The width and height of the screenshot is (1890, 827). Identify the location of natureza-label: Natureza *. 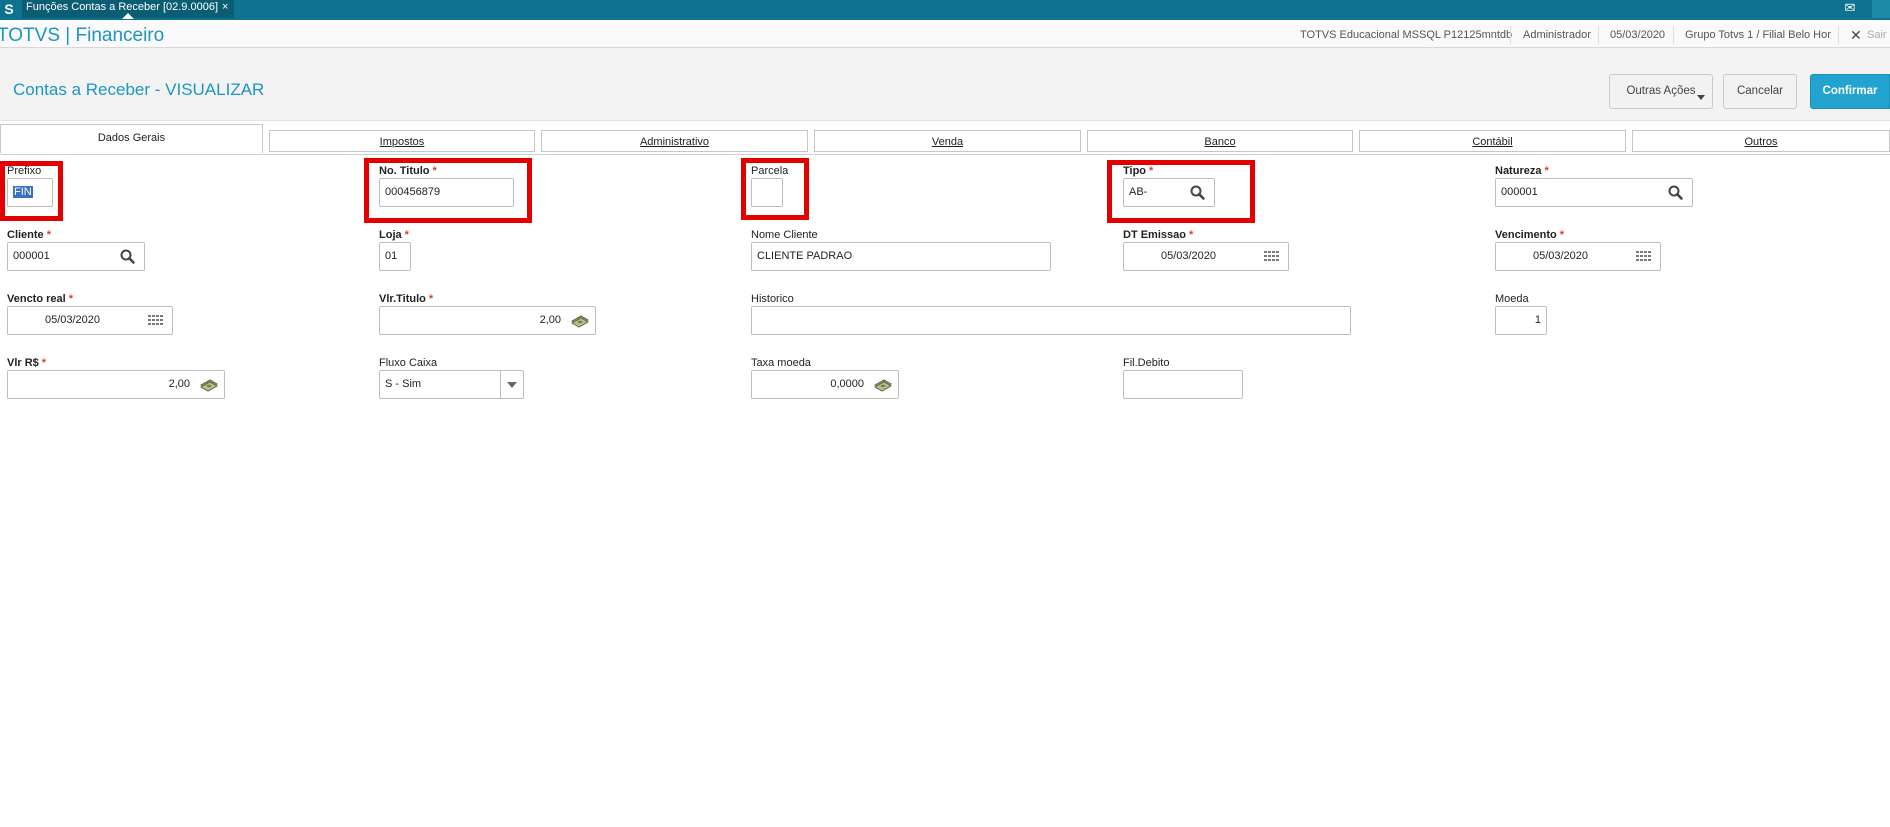
(1522, 171).